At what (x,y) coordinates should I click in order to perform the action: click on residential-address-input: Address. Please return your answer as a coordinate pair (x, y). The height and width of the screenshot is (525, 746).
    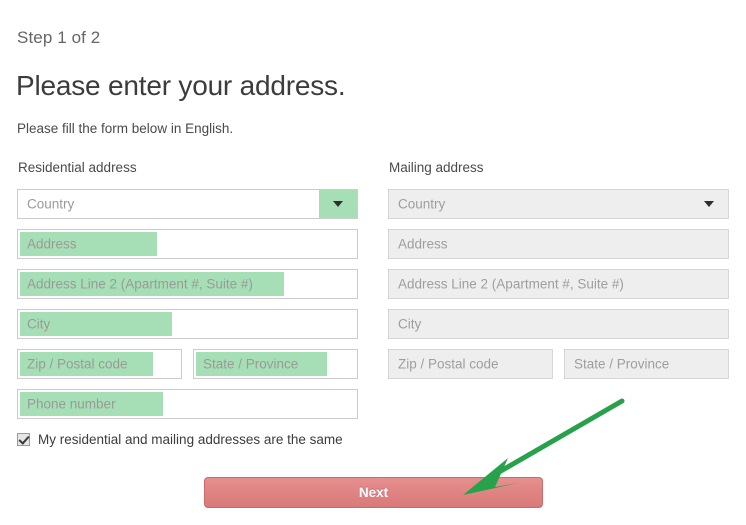
    Looking at the image, I should click on (187, 244).